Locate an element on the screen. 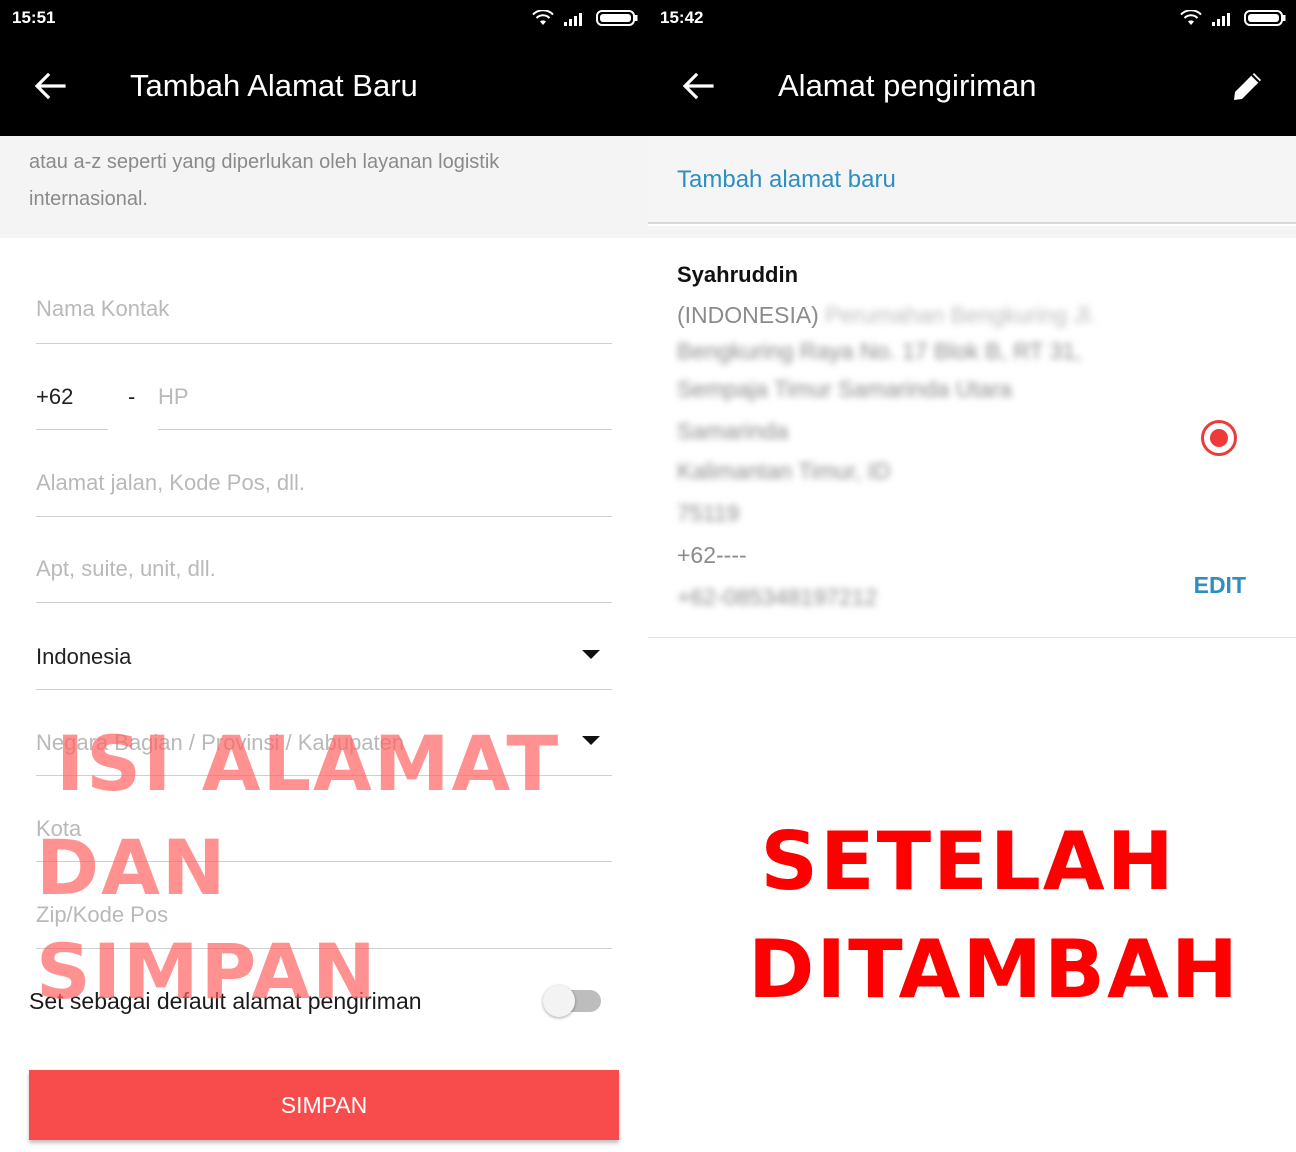  address-line-blurred: Bengkuring Raya No. 17 Blok B, RT 31, is located at coordinates (879, 351).